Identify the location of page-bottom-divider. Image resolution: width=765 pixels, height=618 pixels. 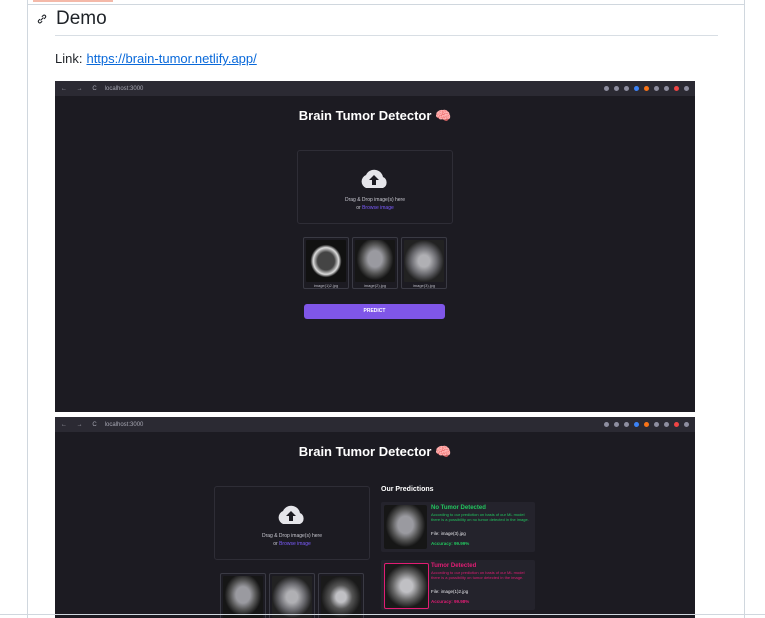
(382, 614).